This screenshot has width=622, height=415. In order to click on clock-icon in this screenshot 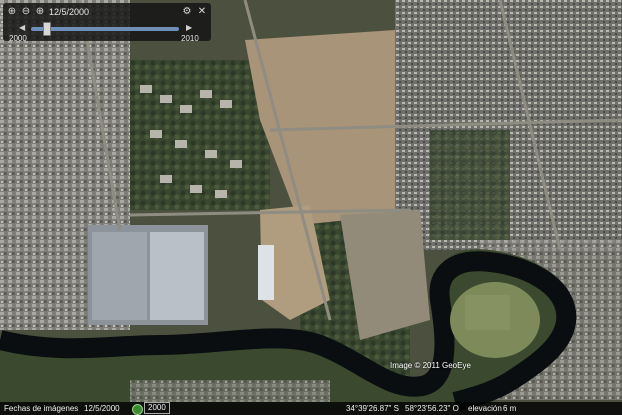, I will do `click(137, 409)`.